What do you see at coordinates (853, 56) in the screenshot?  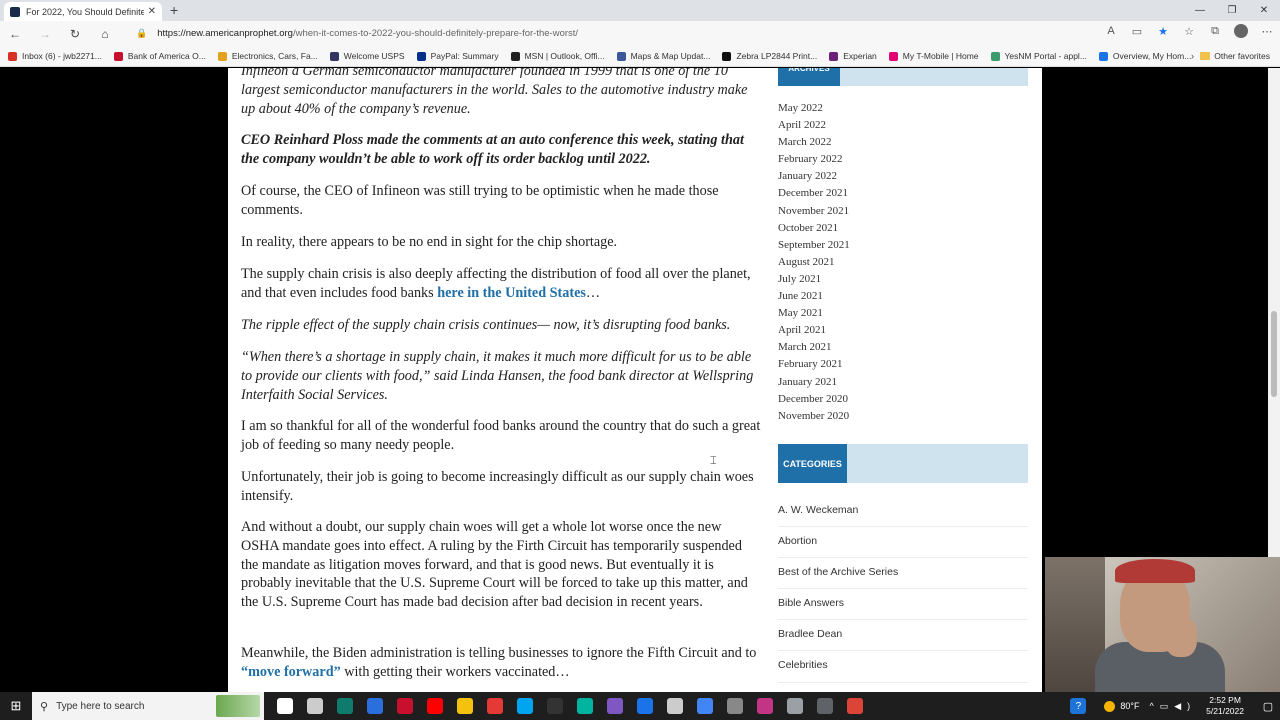 I see `bookmark-item: Experian` at bounding box center [853, 56].